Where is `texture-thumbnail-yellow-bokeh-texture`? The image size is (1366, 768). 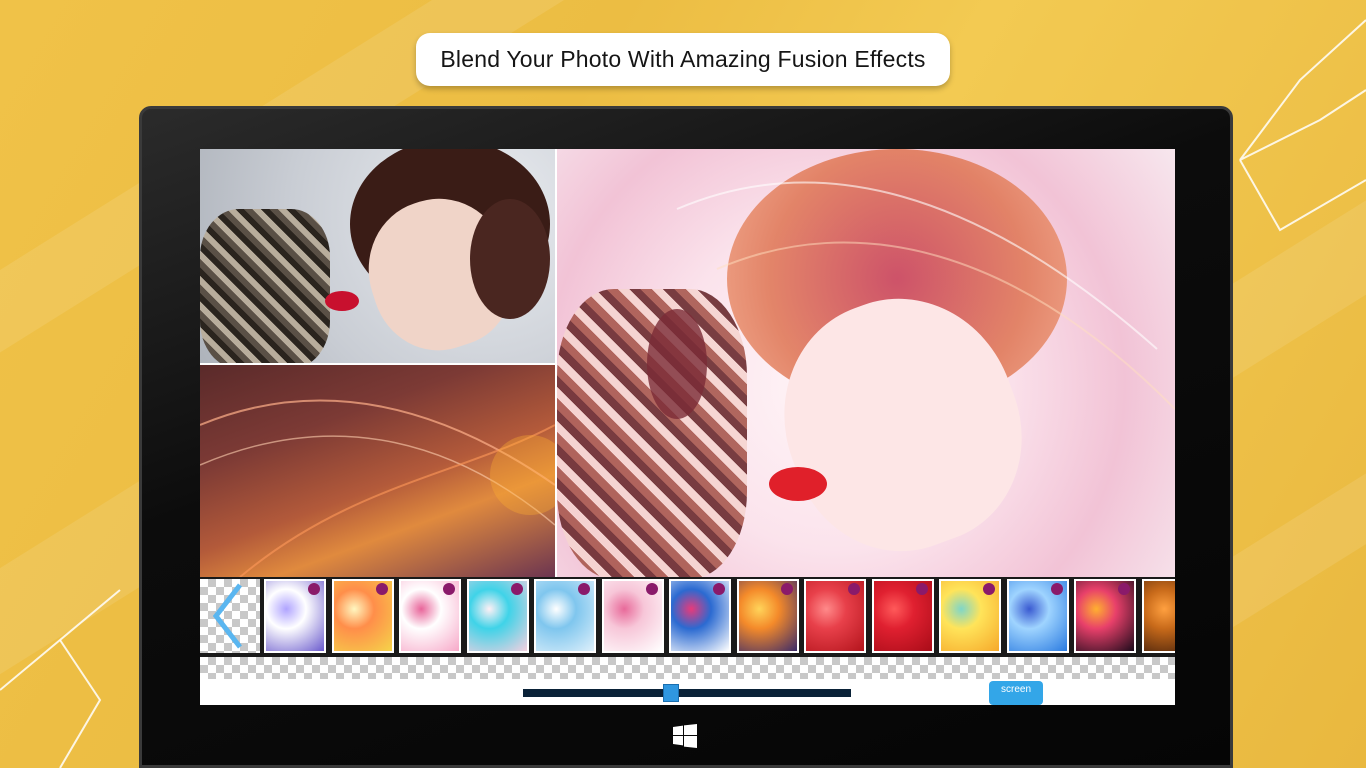
texture-thumbnail-yellow-bokeh-texture is located at coordinates (362, 616).